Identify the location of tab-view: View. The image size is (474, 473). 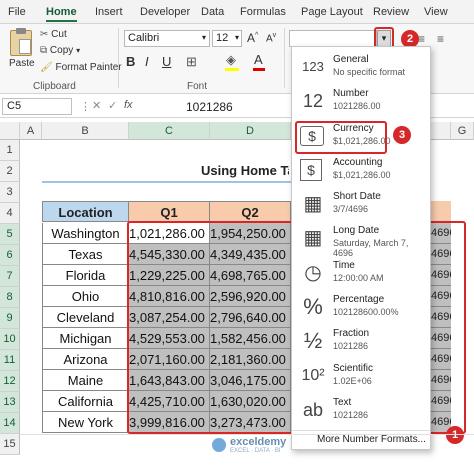
(436, 12).